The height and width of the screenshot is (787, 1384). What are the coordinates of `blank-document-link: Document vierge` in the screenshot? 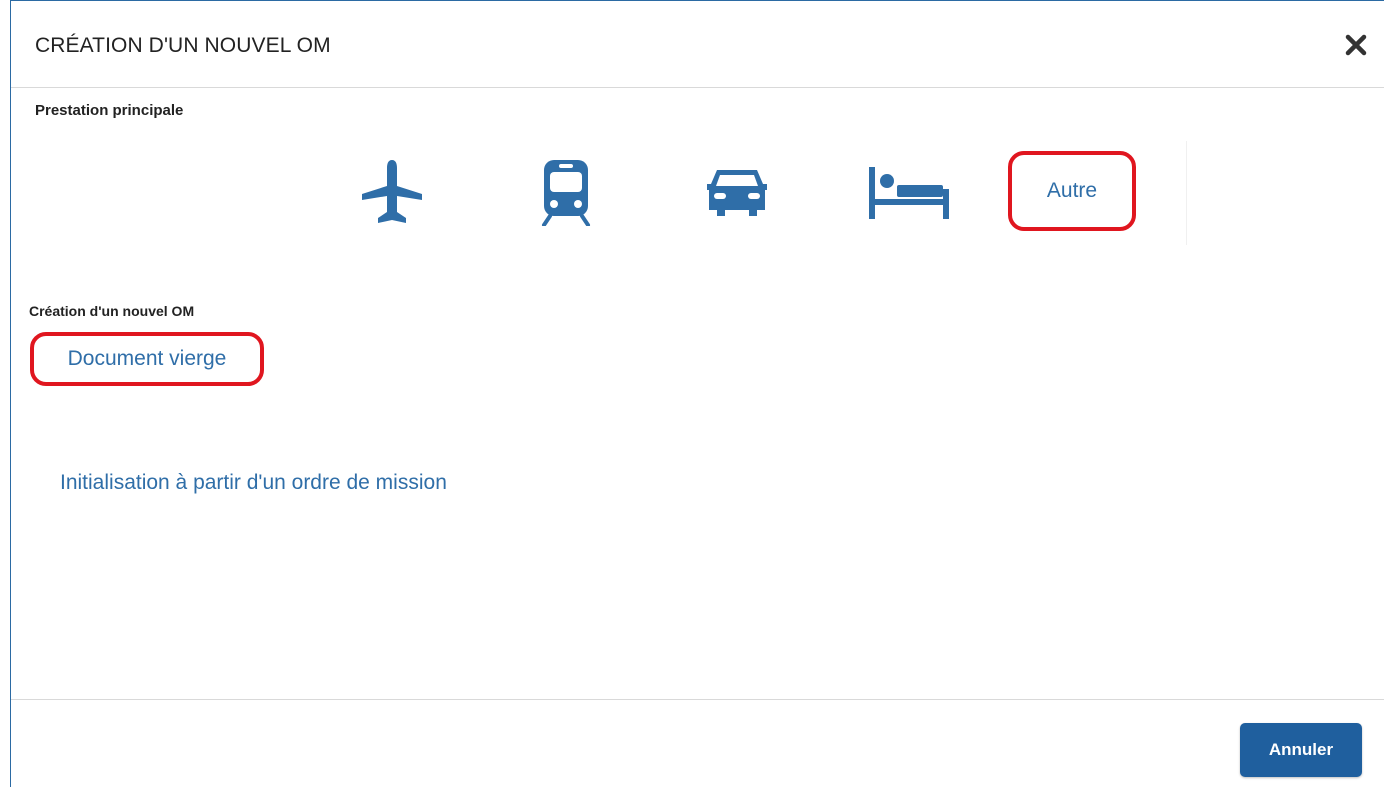 It's located at (147, 359).